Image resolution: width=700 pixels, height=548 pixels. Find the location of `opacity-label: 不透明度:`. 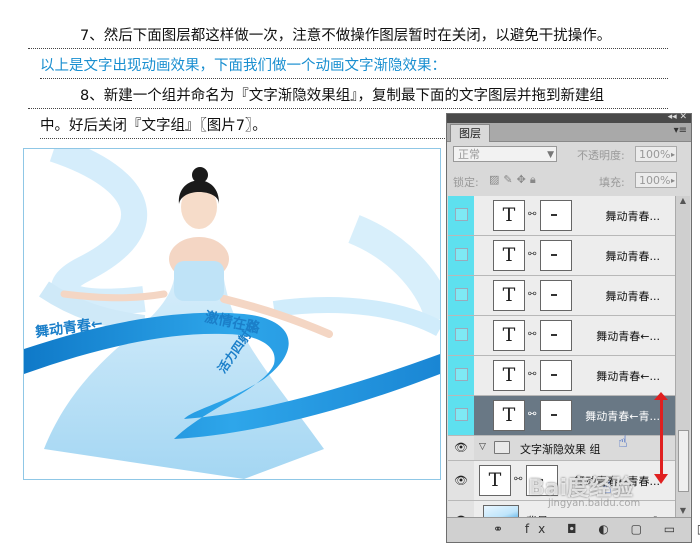

opacity-label: 不透明度: is located at coordinates (601, 155).